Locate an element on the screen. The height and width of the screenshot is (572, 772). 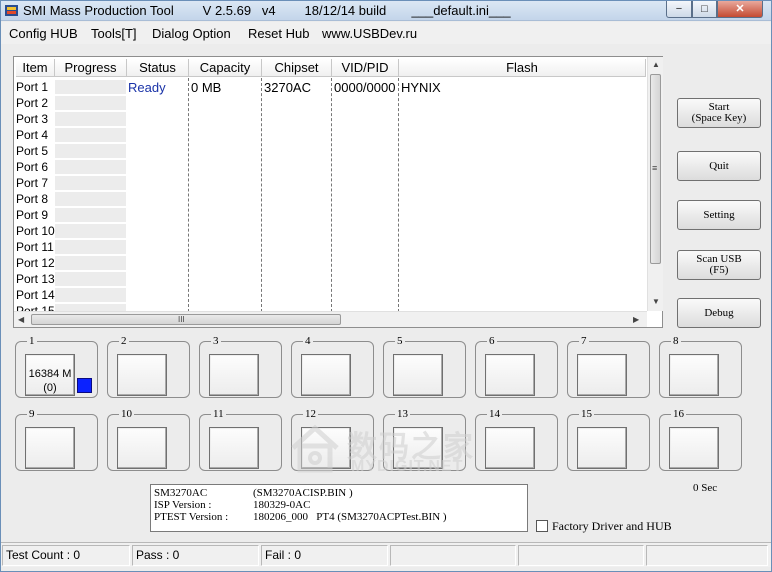
port-row-label: Port 13 is located at coordinates (35, 279).